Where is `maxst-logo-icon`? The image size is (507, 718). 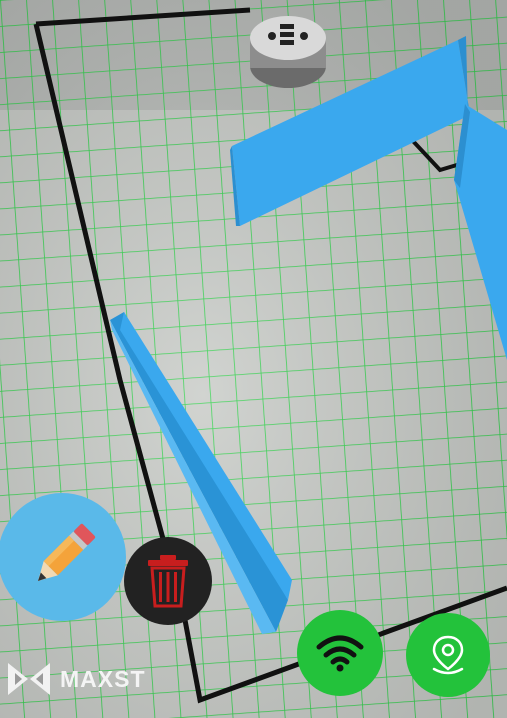 maxst-logo-icon is located at coordinates (29, 679).